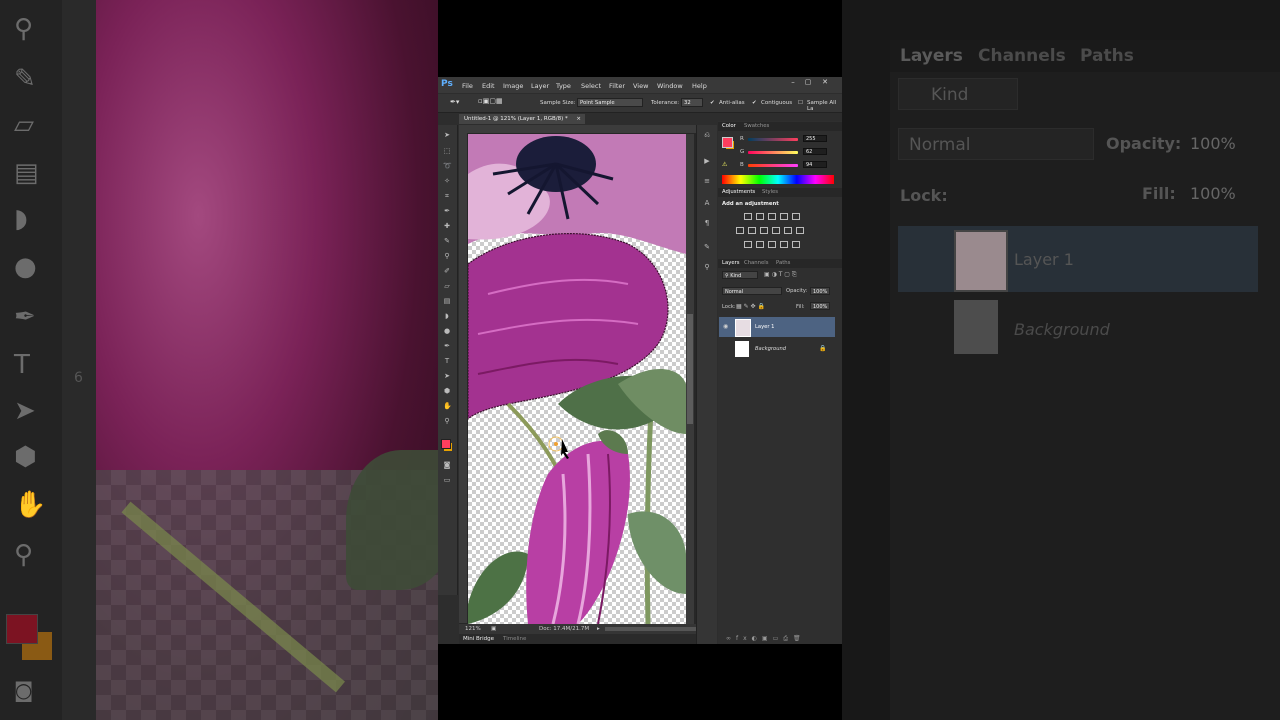  Describe the element at coordinates (447, 256) in the screenshot. I see `stamp-tool-icon: ⚲` at that location.